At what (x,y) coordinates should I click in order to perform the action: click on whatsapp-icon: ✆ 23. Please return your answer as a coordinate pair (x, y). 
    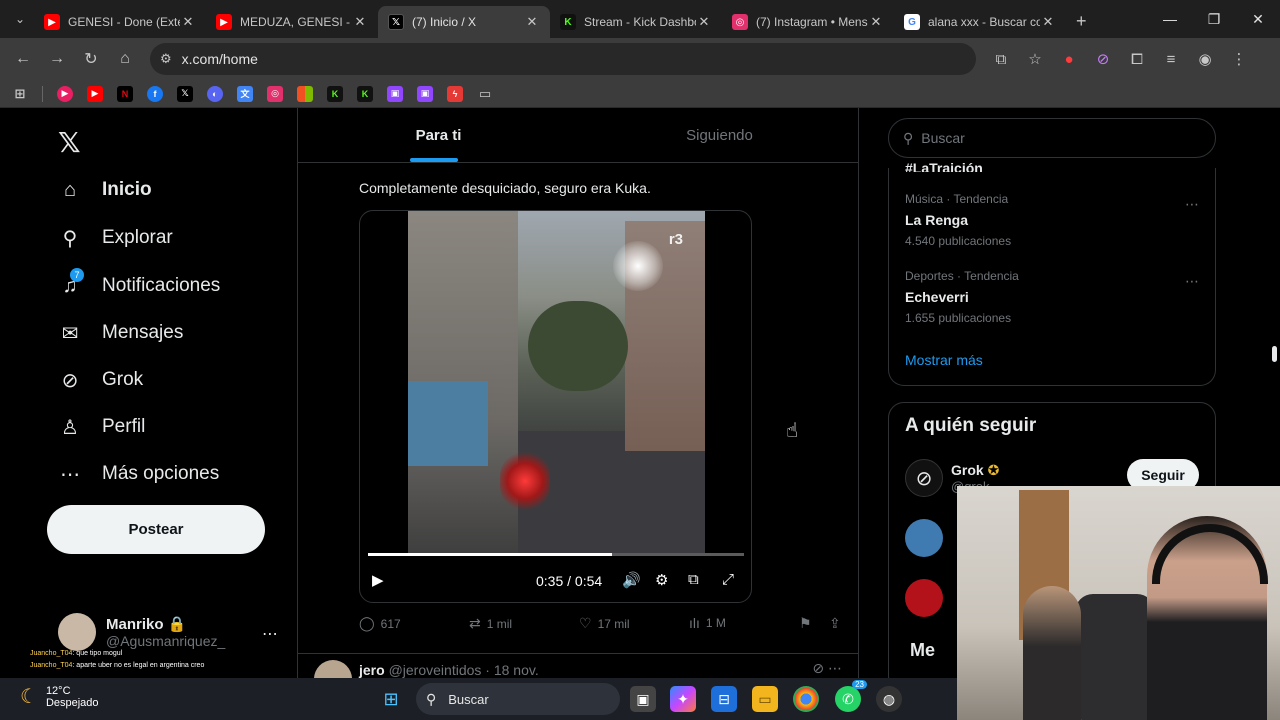
    Looking at the image, I should click on (851, 696).